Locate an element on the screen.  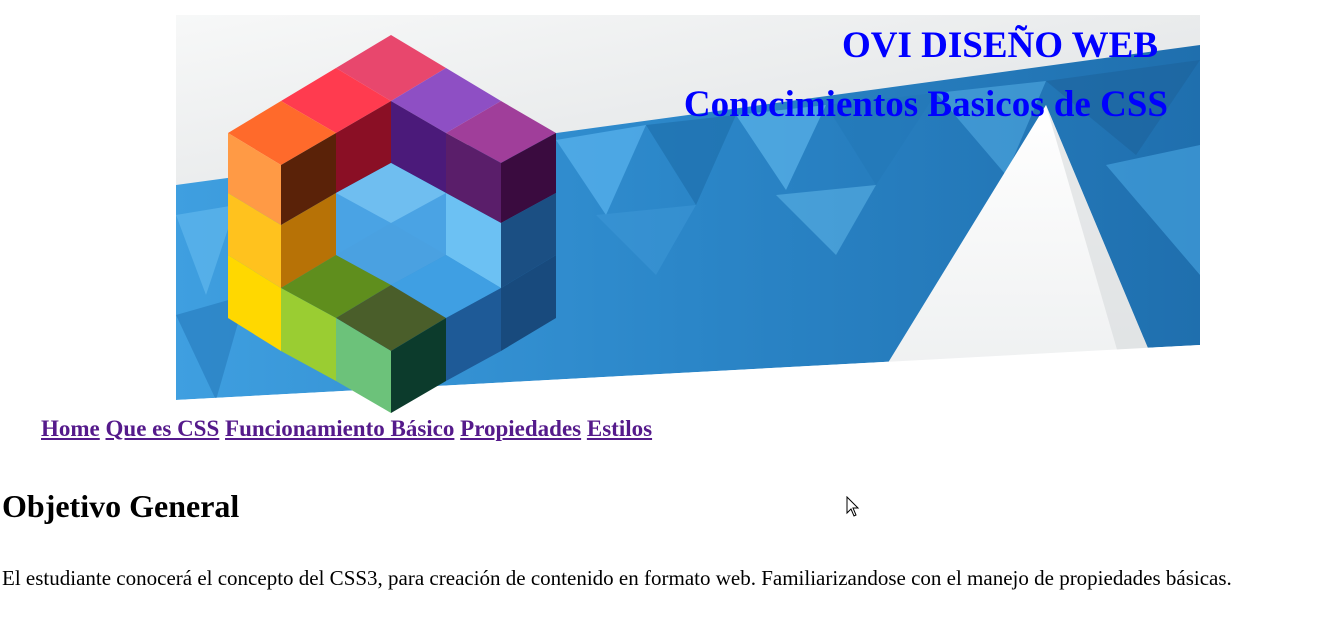
nav-link-funcionamiento-basico: Funcionamiento Básico is located at coordinates (339, 428).